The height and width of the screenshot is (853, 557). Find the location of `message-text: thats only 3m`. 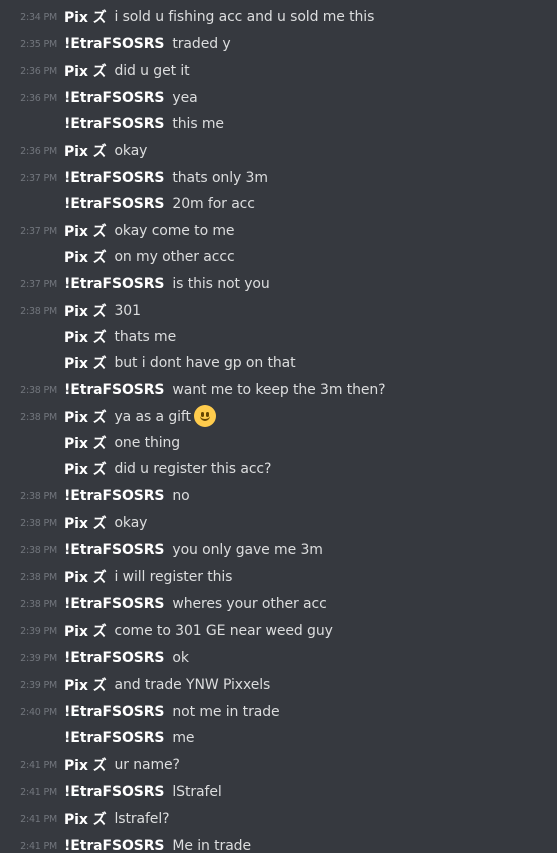

message-text: thats only 3m is located at coordinates (220, 178).